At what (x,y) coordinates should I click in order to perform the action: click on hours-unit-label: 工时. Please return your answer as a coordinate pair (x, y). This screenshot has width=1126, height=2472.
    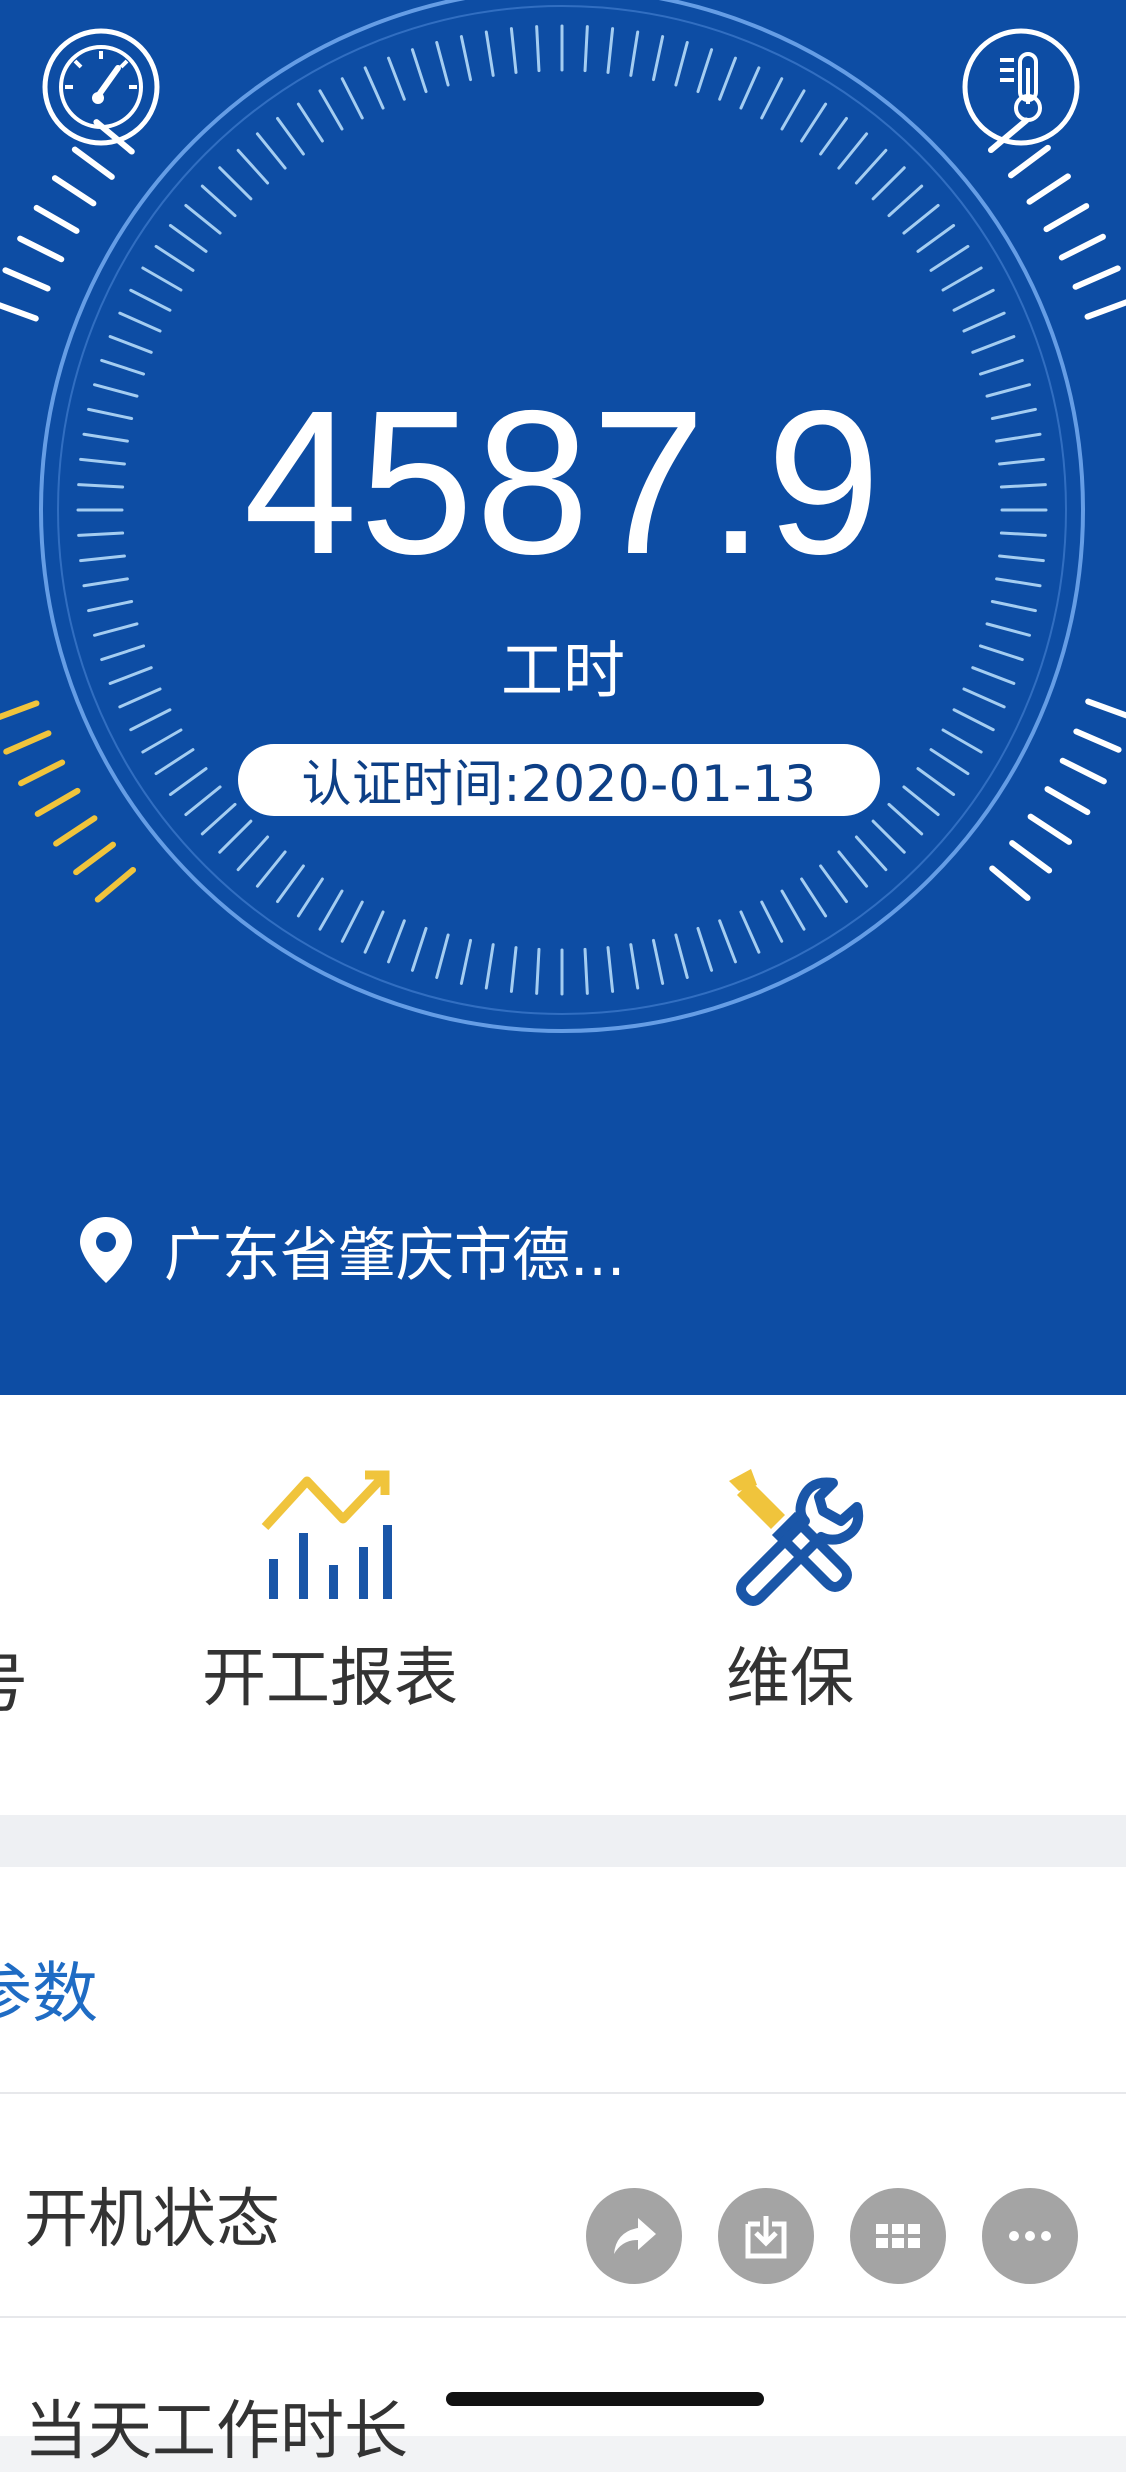
    Looking at the image, I should click on (562, 670).